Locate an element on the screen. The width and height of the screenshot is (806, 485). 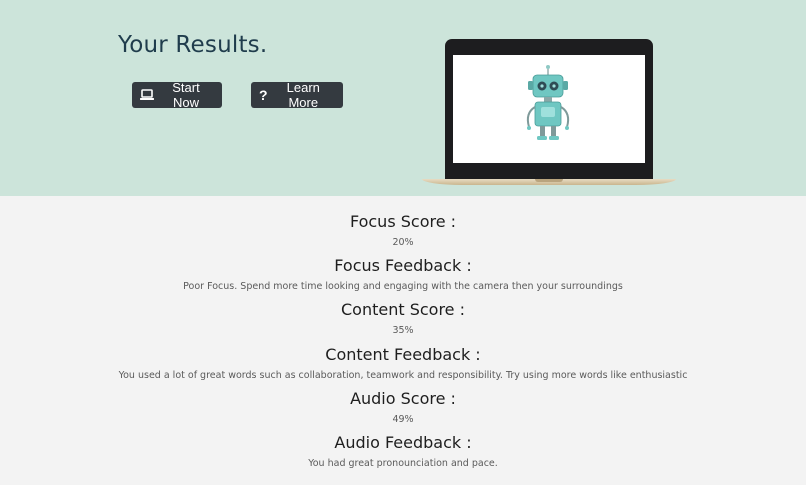
laptop-notch is located at coordinates (549, 180).